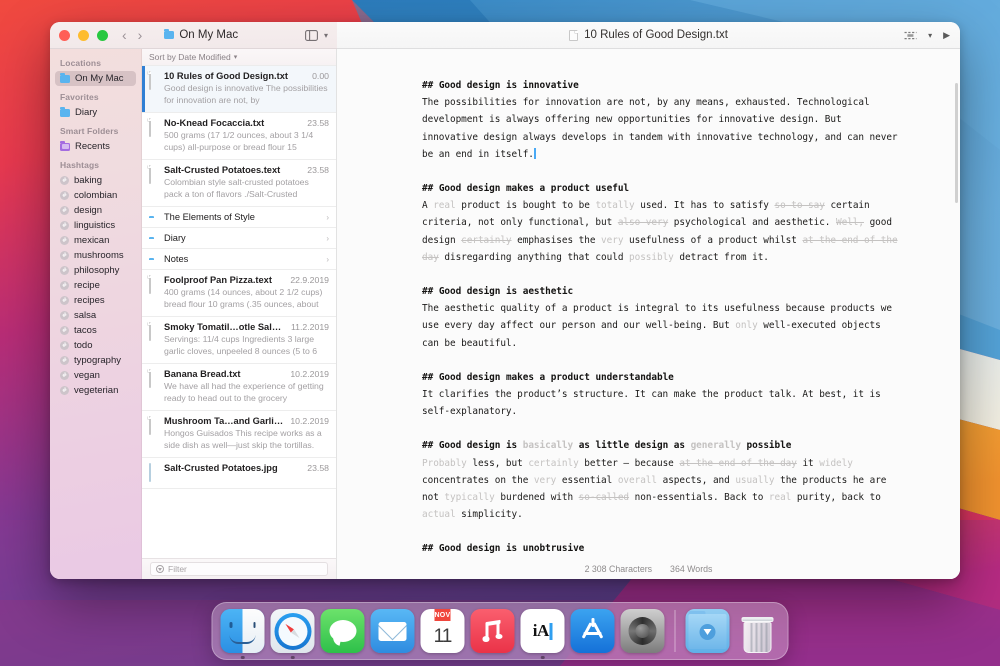  What do you see at coordinates (95, 315) in the screenshot?
I see `sidebar-item-salsa: # salsa` at bounding box center [95, 315].